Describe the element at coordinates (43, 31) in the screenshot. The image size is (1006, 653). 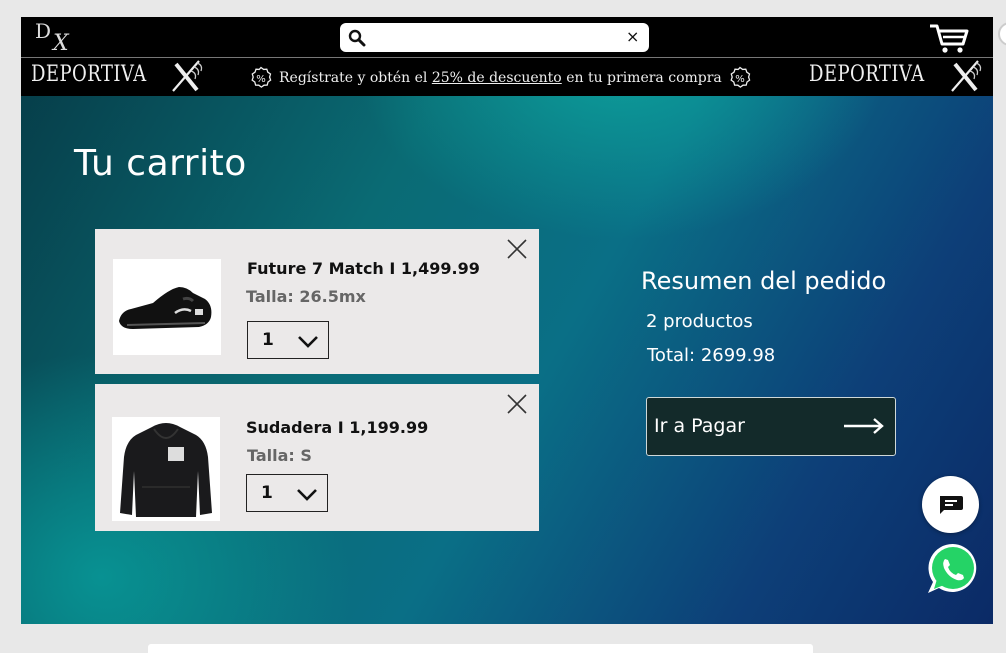
I see `logo-letter-d: D` at that location.